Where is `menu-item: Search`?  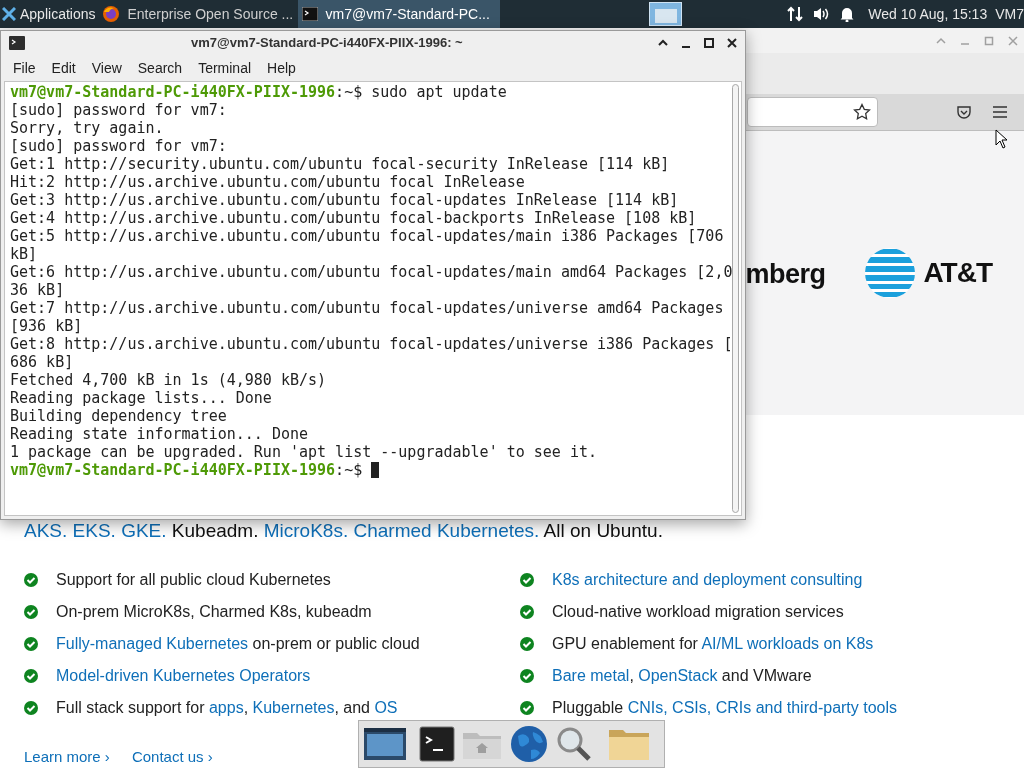 menu-item: Search is located at coordinates (160, 68).